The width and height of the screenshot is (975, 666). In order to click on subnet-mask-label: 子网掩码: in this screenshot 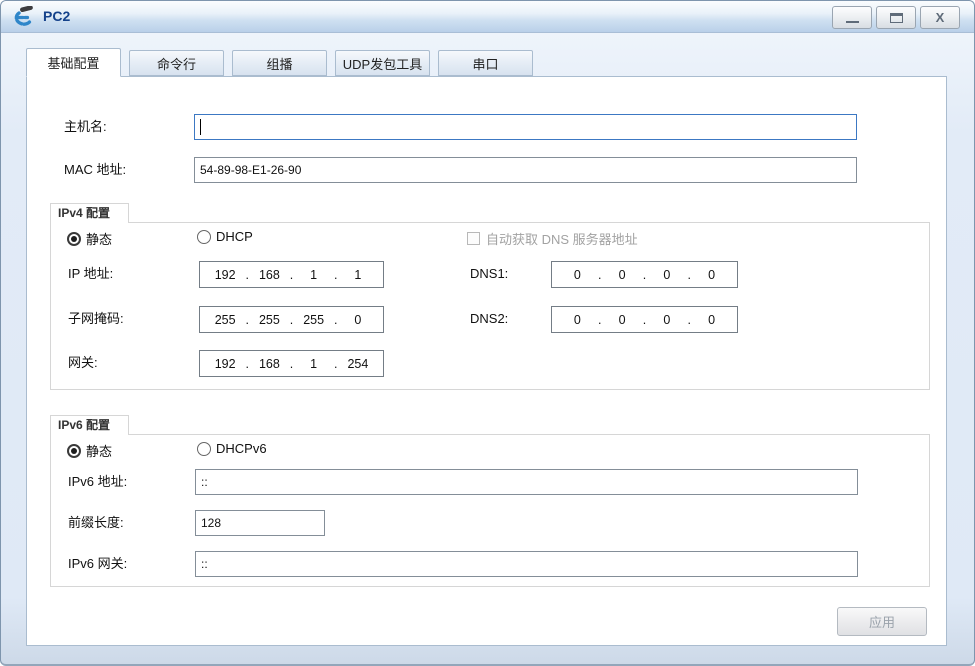, I will do `click(96, 318)`.